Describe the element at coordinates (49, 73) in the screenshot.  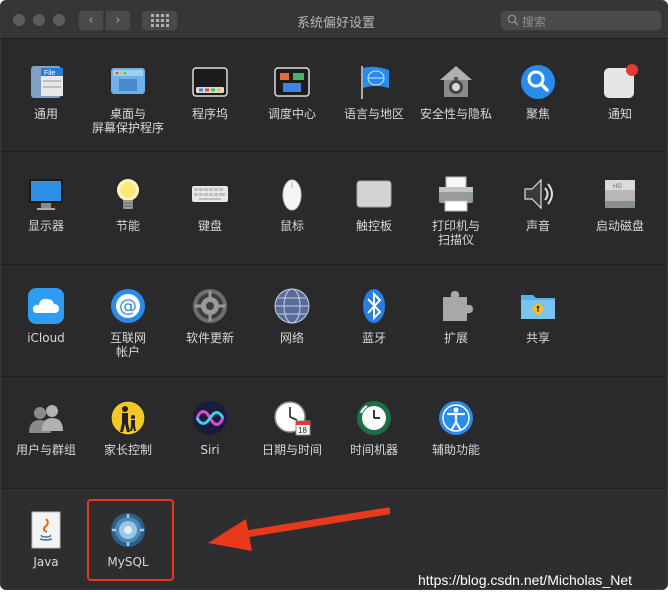
I see `svg-text: File` at that location.